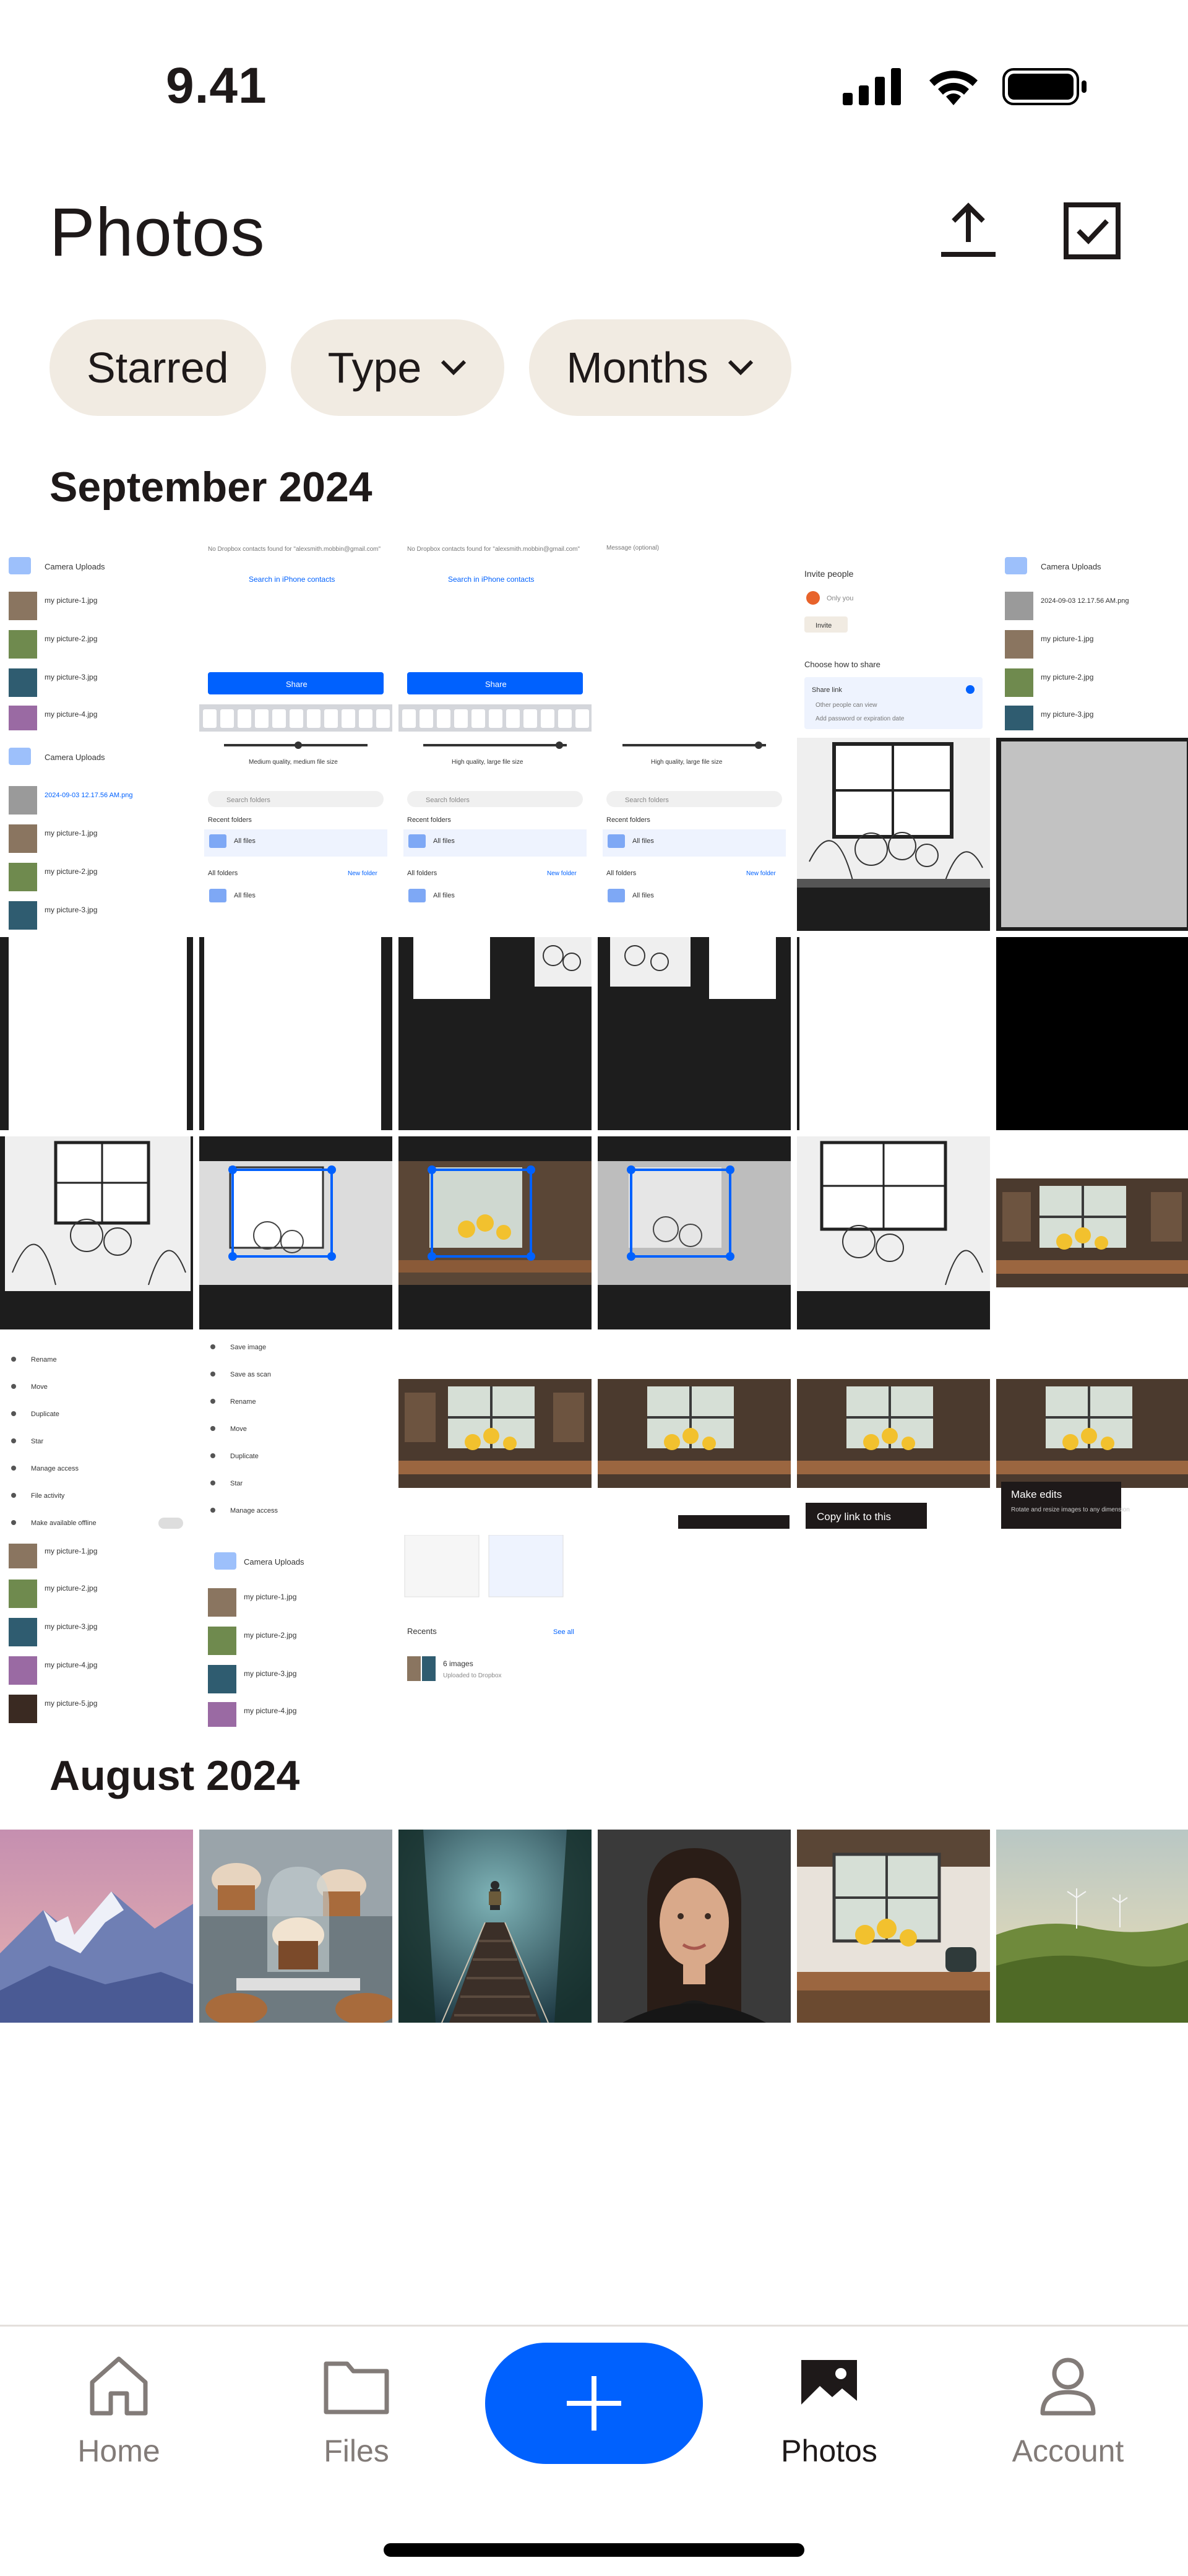  Describe the element at coordinates (45, 1414) in the screenshot. I see `svg-text: Duplicate` at that location.